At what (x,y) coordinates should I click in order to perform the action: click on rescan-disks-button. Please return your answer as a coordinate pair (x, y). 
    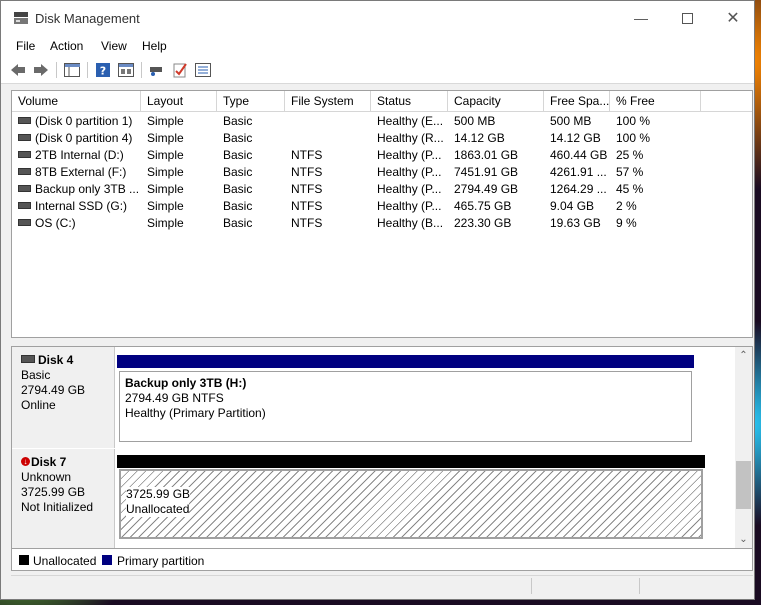
    Looking at the image, I should click on (157, 70).